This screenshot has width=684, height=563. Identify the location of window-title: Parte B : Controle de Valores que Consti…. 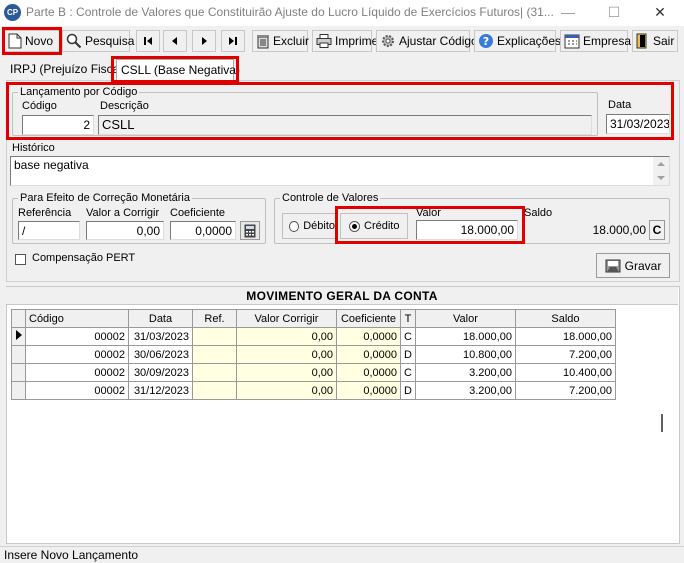
(290, 12).